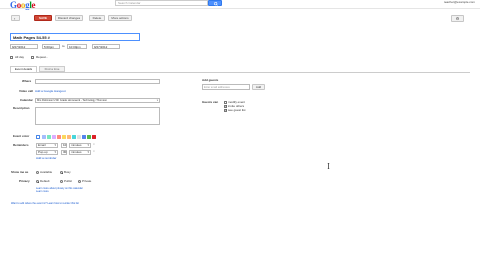 The height and width of the screenshot is (270, 480). I want to click on tabs-divider, so click(240, 72).